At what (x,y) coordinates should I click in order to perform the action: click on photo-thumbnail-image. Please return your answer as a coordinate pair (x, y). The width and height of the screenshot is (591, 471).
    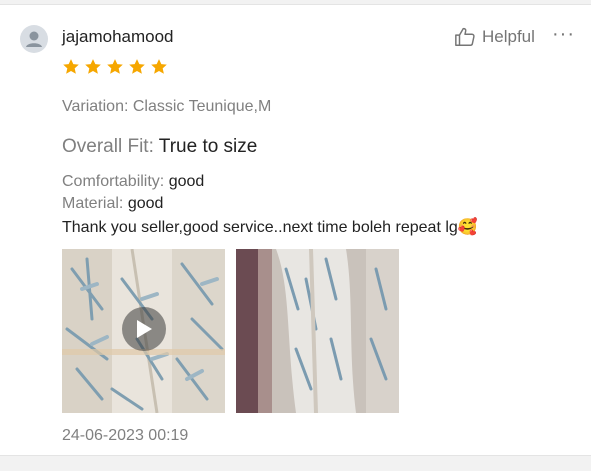
    Looking at the image, I should click on (317, 331).